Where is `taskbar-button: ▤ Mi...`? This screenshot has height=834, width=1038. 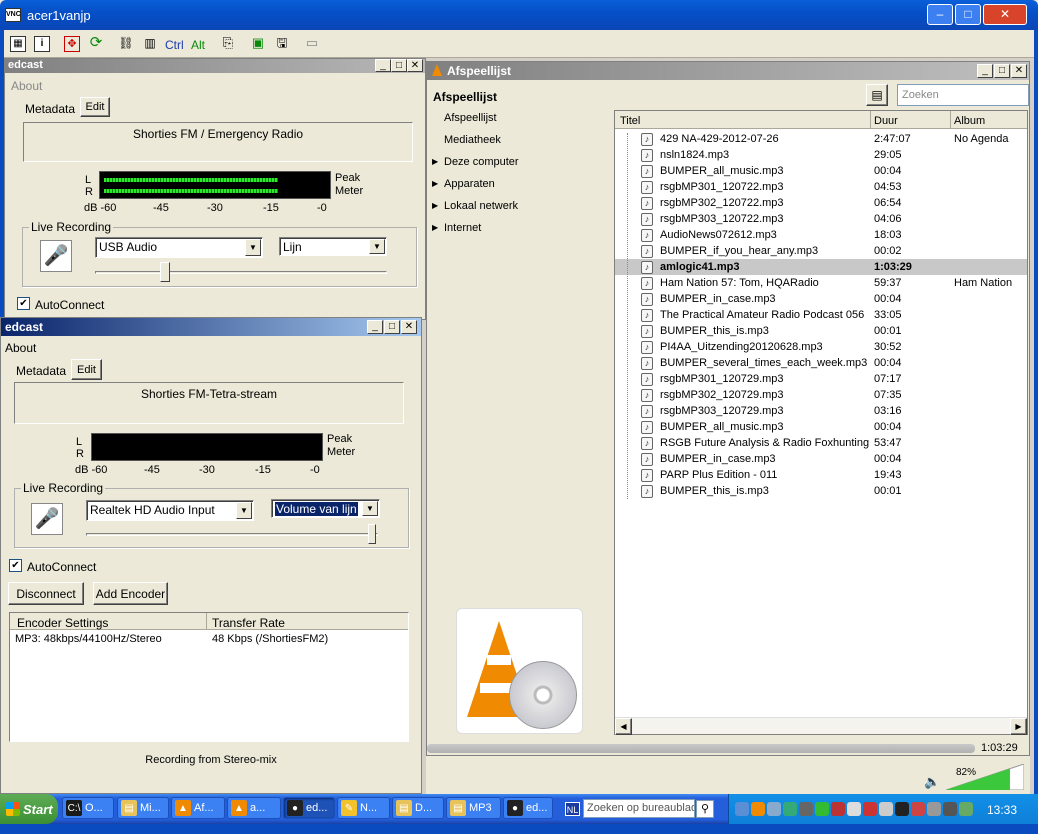 taskbar-button: ▤ Mi... is located at coordinates (143, 808).